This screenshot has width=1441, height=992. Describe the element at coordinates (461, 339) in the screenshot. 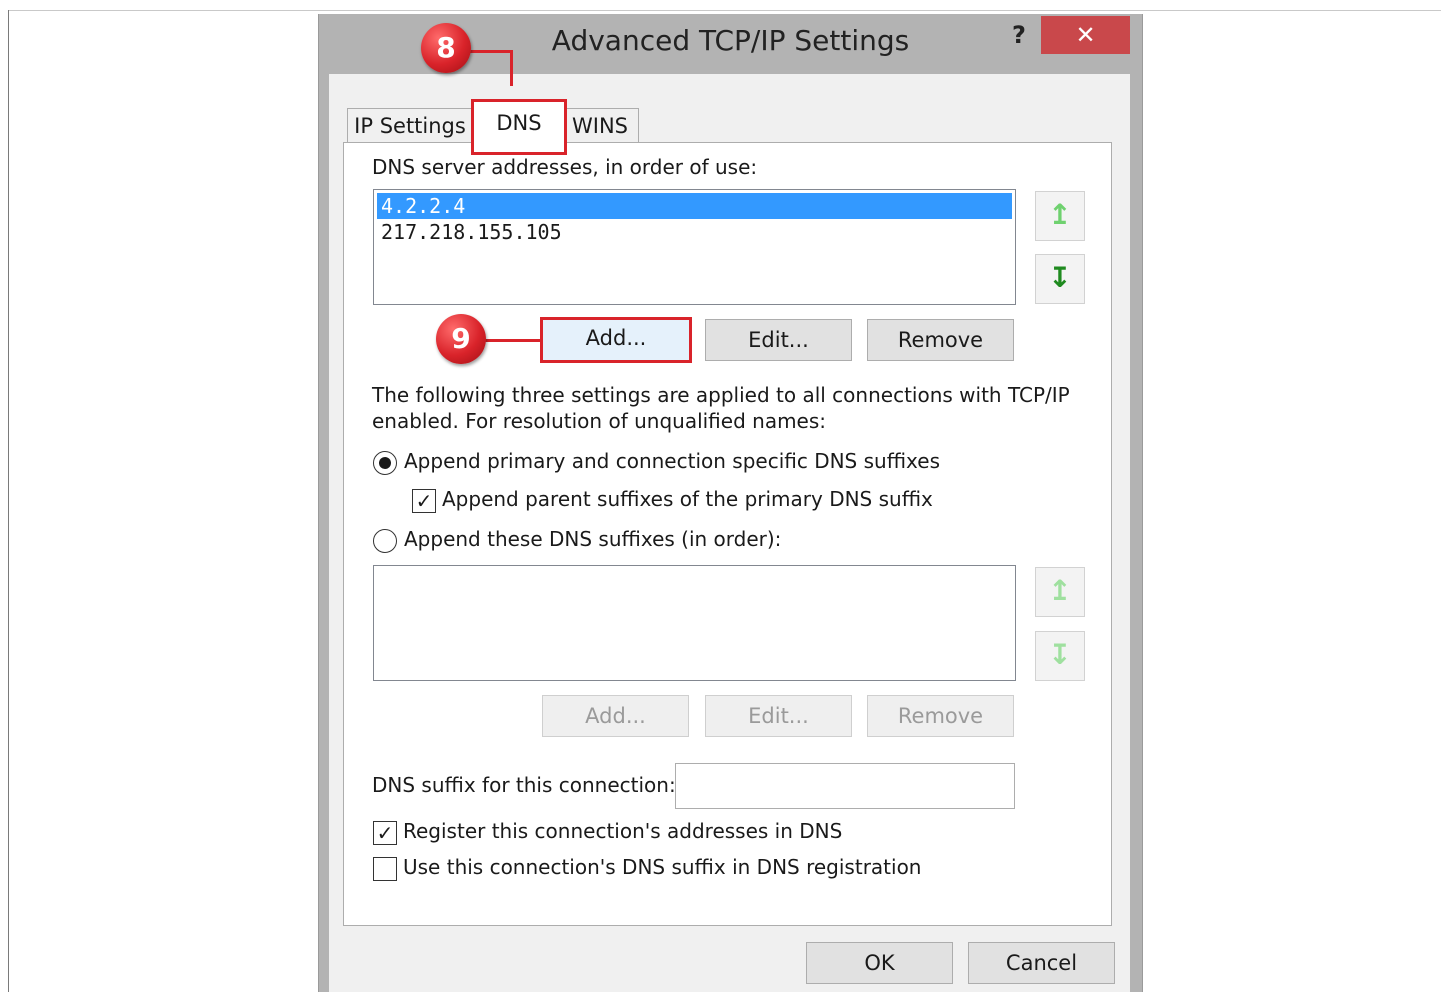

I see `step-9-badge: 9` at that location.